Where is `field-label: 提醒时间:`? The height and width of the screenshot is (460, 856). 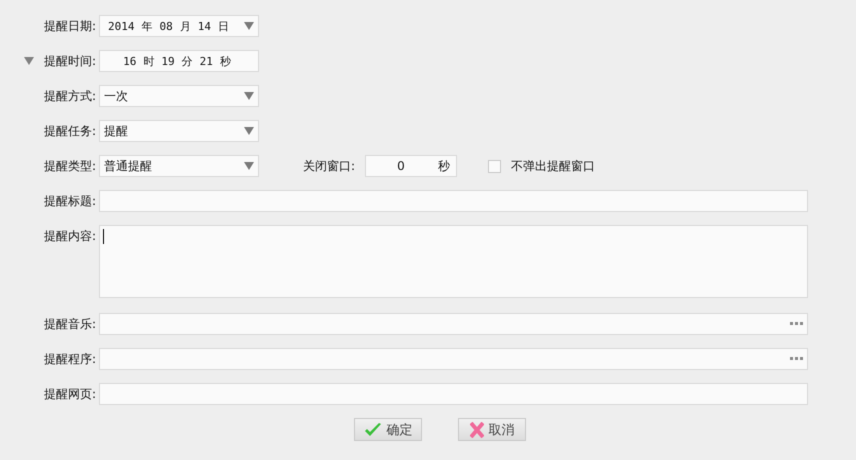
field-label: 提醒时间: is located at coordinates (70, 61).